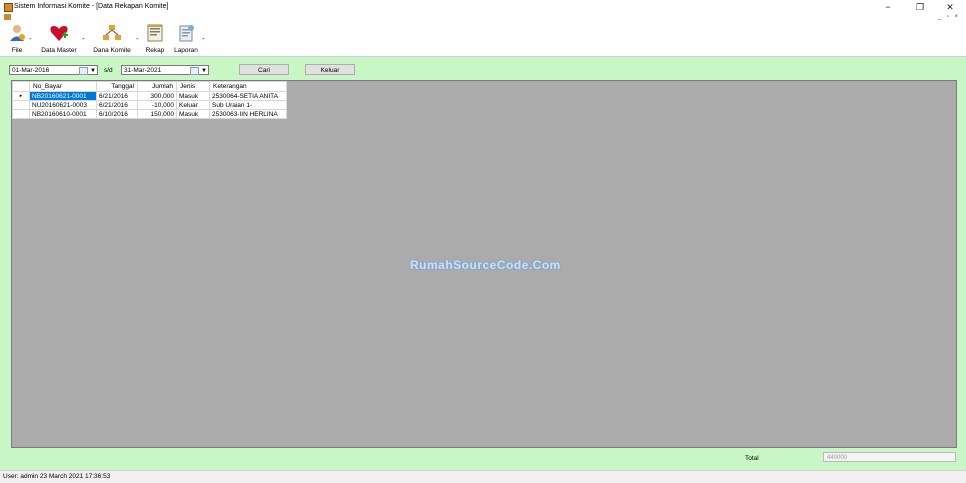 The image size is (966, 483). I want to click on cell-keterangan: Sub Uraian 1-, so click(248, 105).